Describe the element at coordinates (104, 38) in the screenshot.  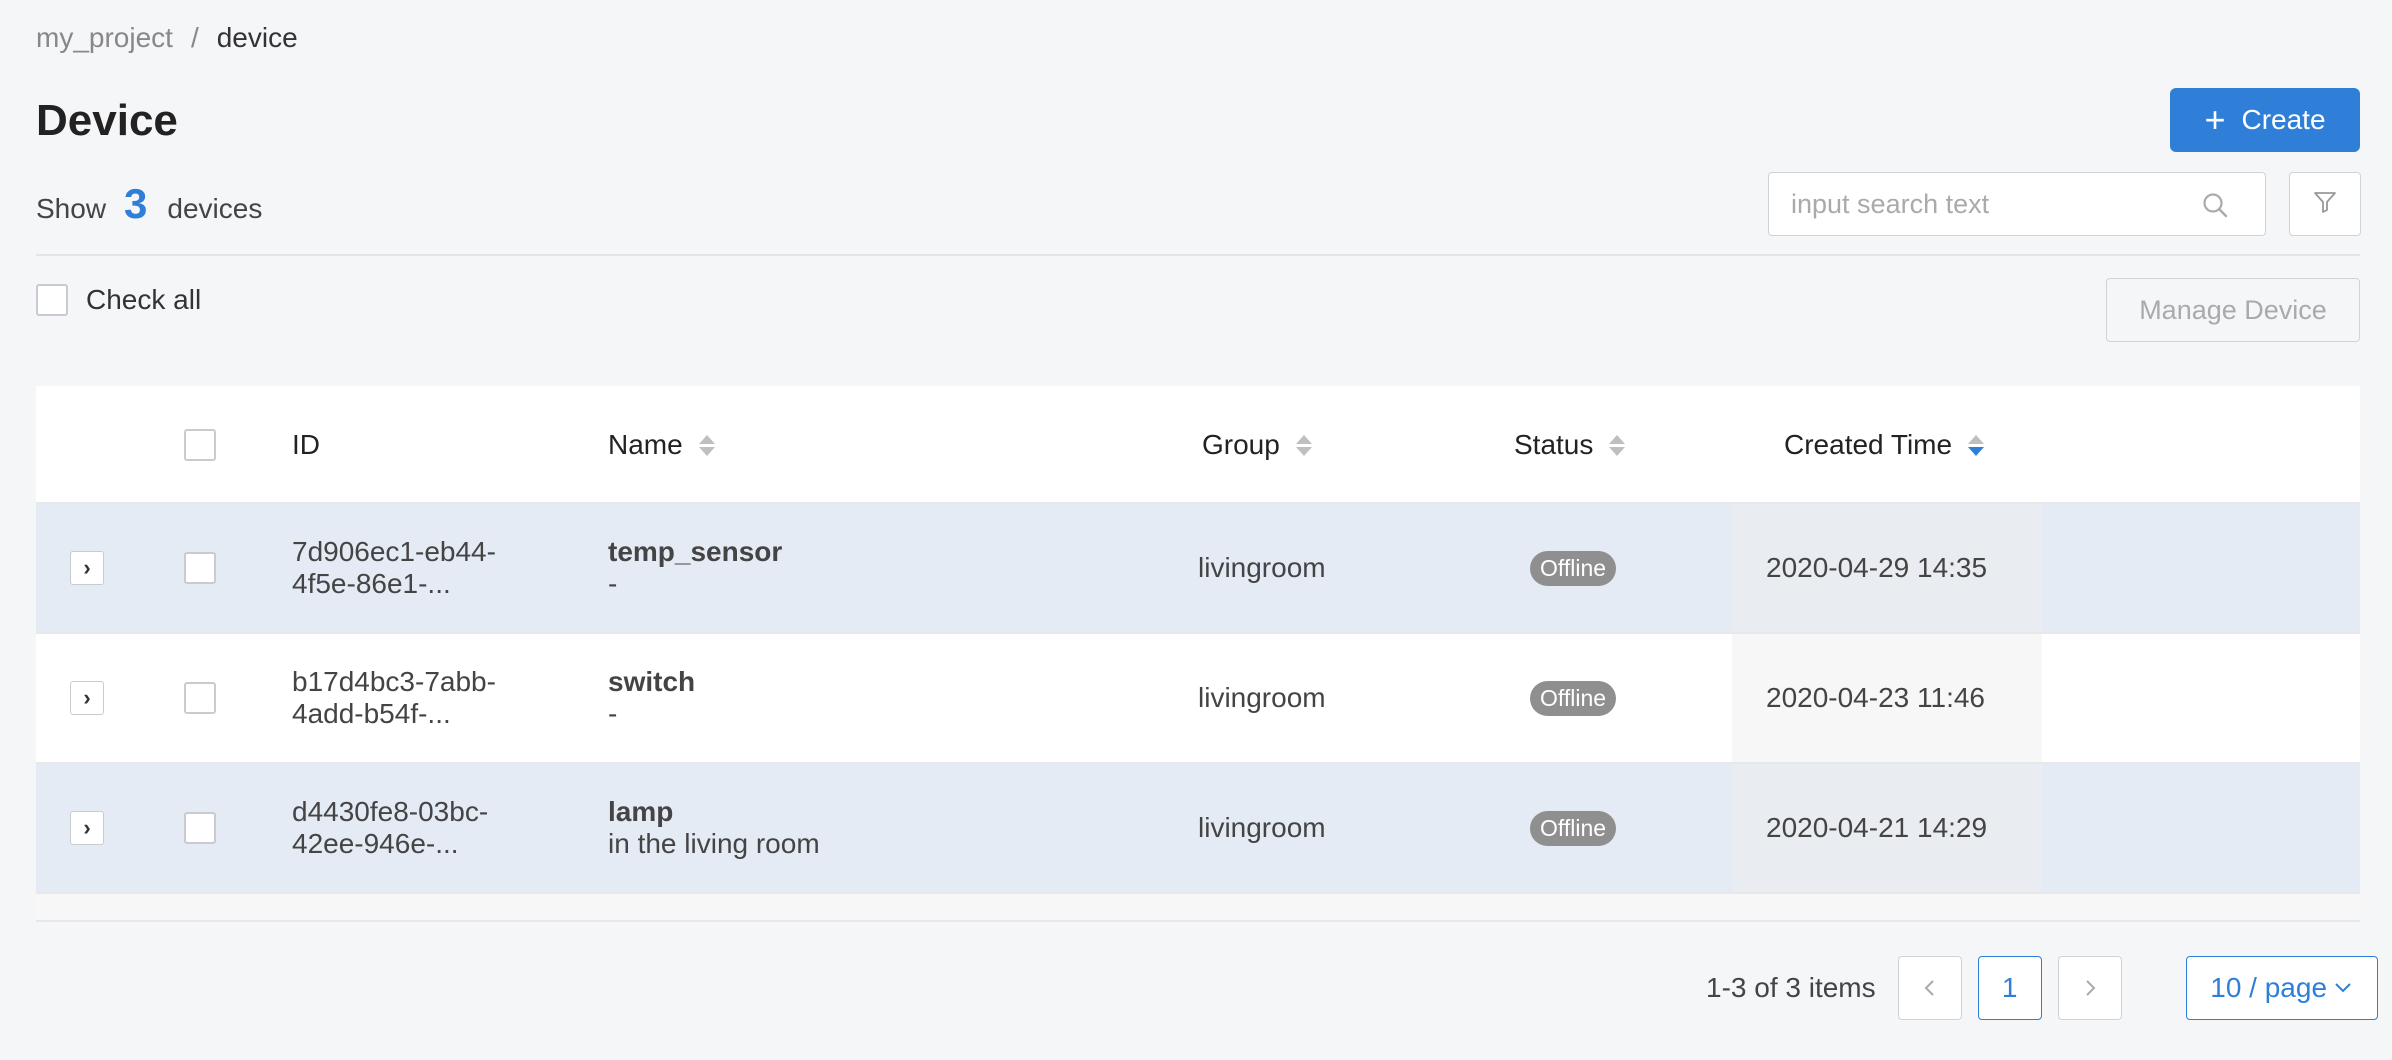
I see `breadcrumb-project: my_project` at that location.